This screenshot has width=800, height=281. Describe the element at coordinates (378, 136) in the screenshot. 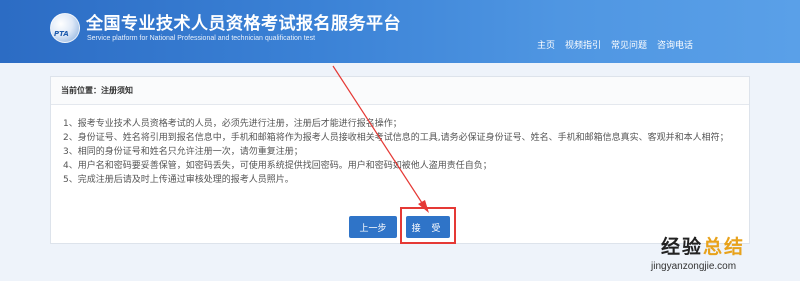

I see `arrow-line` at that location.